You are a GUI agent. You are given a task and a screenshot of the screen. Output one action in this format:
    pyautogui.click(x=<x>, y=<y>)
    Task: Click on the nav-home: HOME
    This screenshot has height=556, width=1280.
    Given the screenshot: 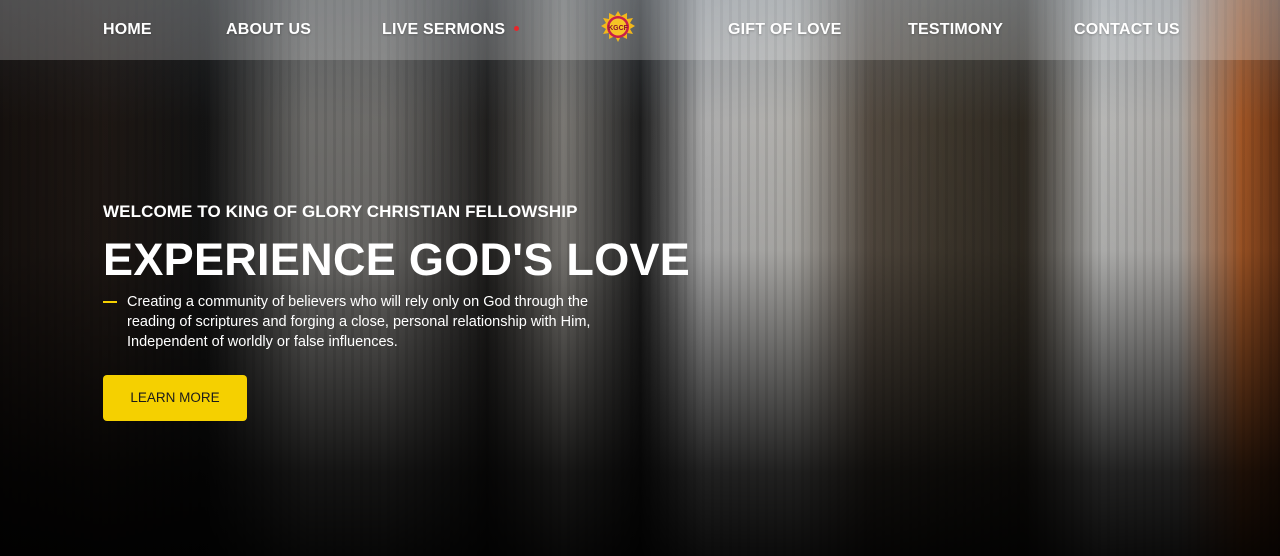 What is the action you would take?
    pyautogui.click(x=127, y=30)
    